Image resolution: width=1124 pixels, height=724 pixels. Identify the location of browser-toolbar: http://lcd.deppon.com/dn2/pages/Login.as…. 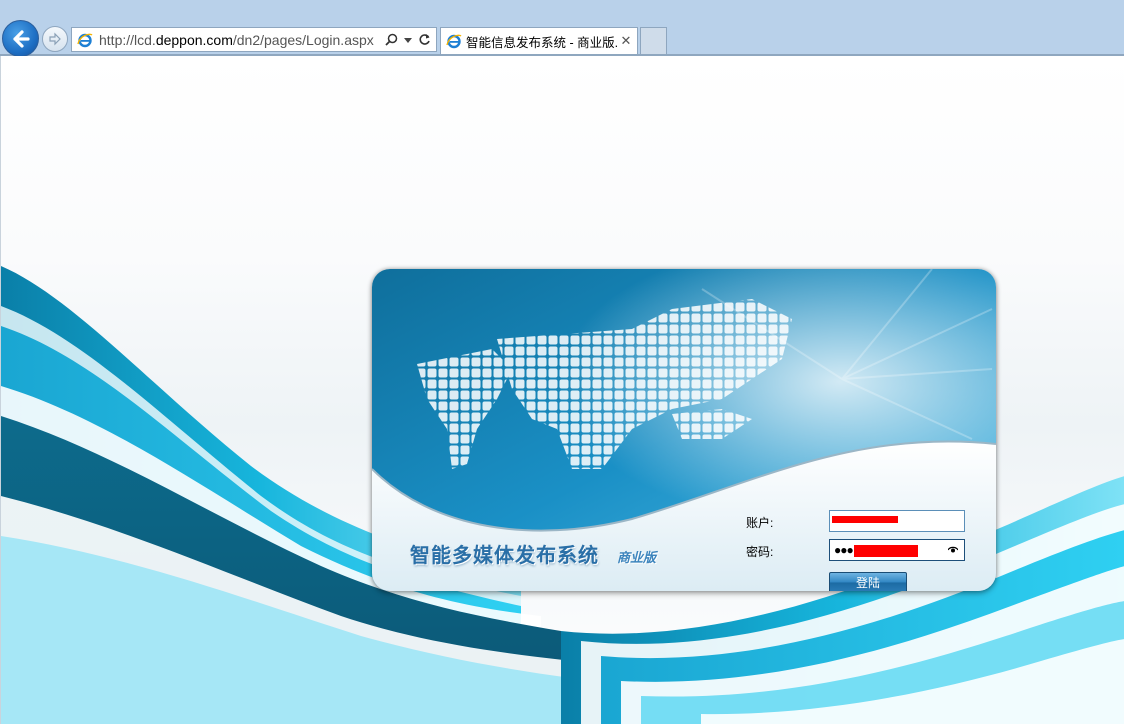
(562, 28).